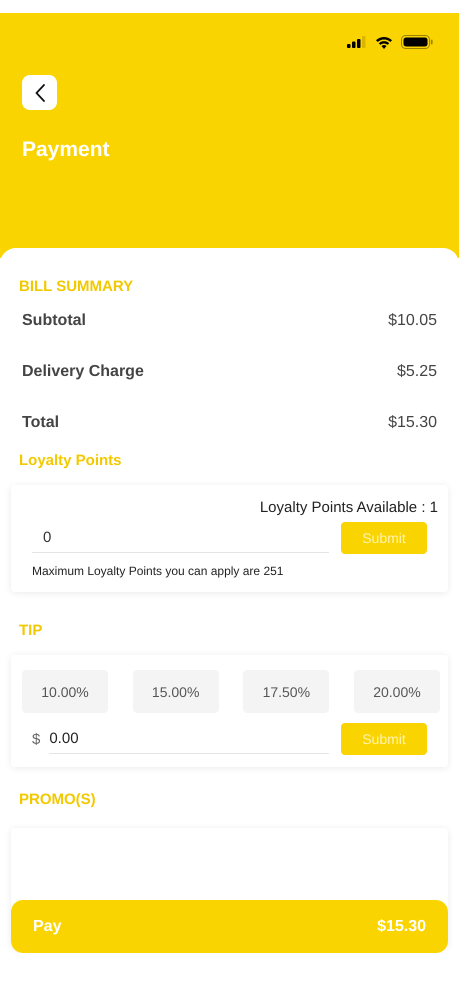 Image resolution: width=459 pixels, height=995 pixels. What do you see at coordinates (66, 150) in the screenshot?
I see `page-title: Payment` at bounding box center [66, 150].